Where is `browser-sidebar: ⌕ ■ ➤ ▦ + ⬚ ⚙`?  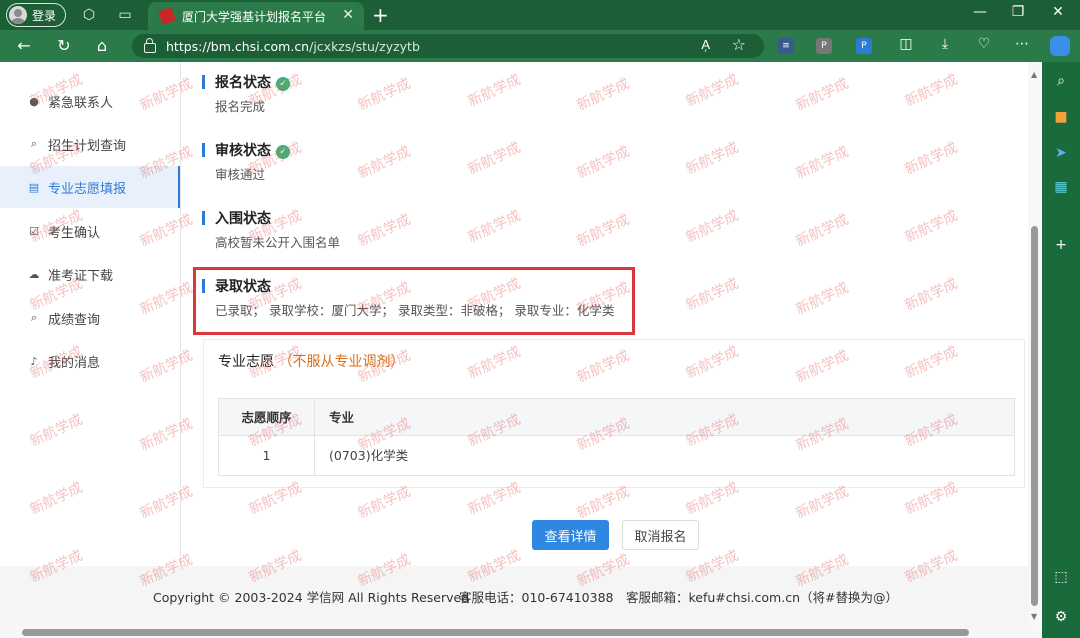
browser-sidebar: ⌕ ■ ➤ ▦ + ⬚ ⚙ is located at coordinates (1061, 350).